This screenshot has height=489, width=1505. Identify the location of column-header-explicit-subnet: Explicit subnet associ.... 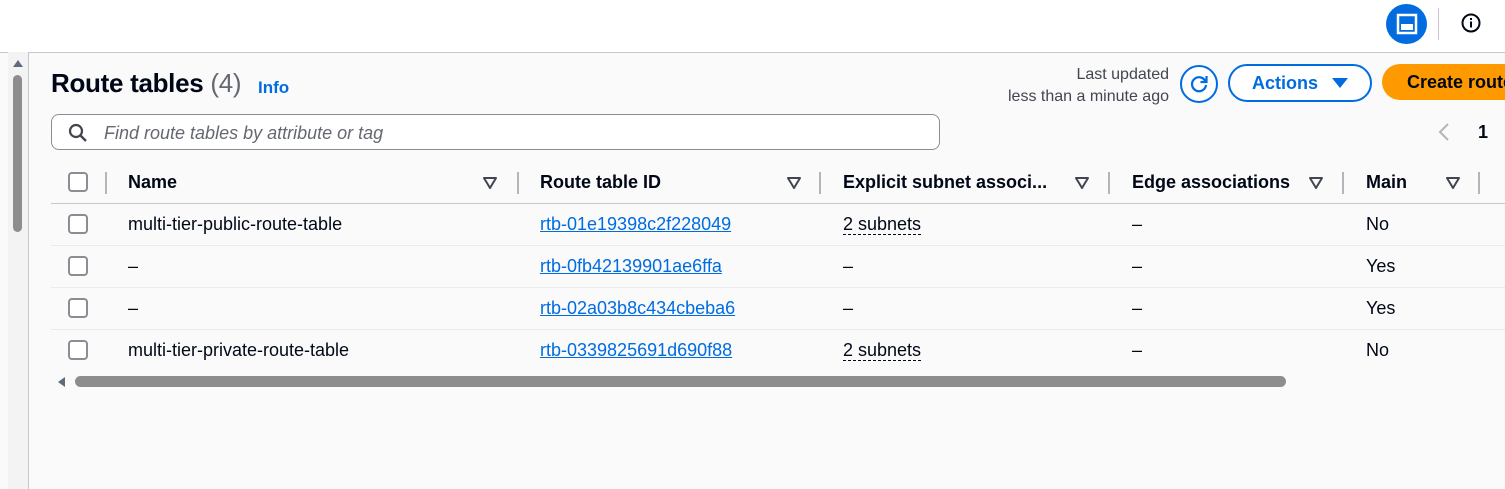
(945, 182).